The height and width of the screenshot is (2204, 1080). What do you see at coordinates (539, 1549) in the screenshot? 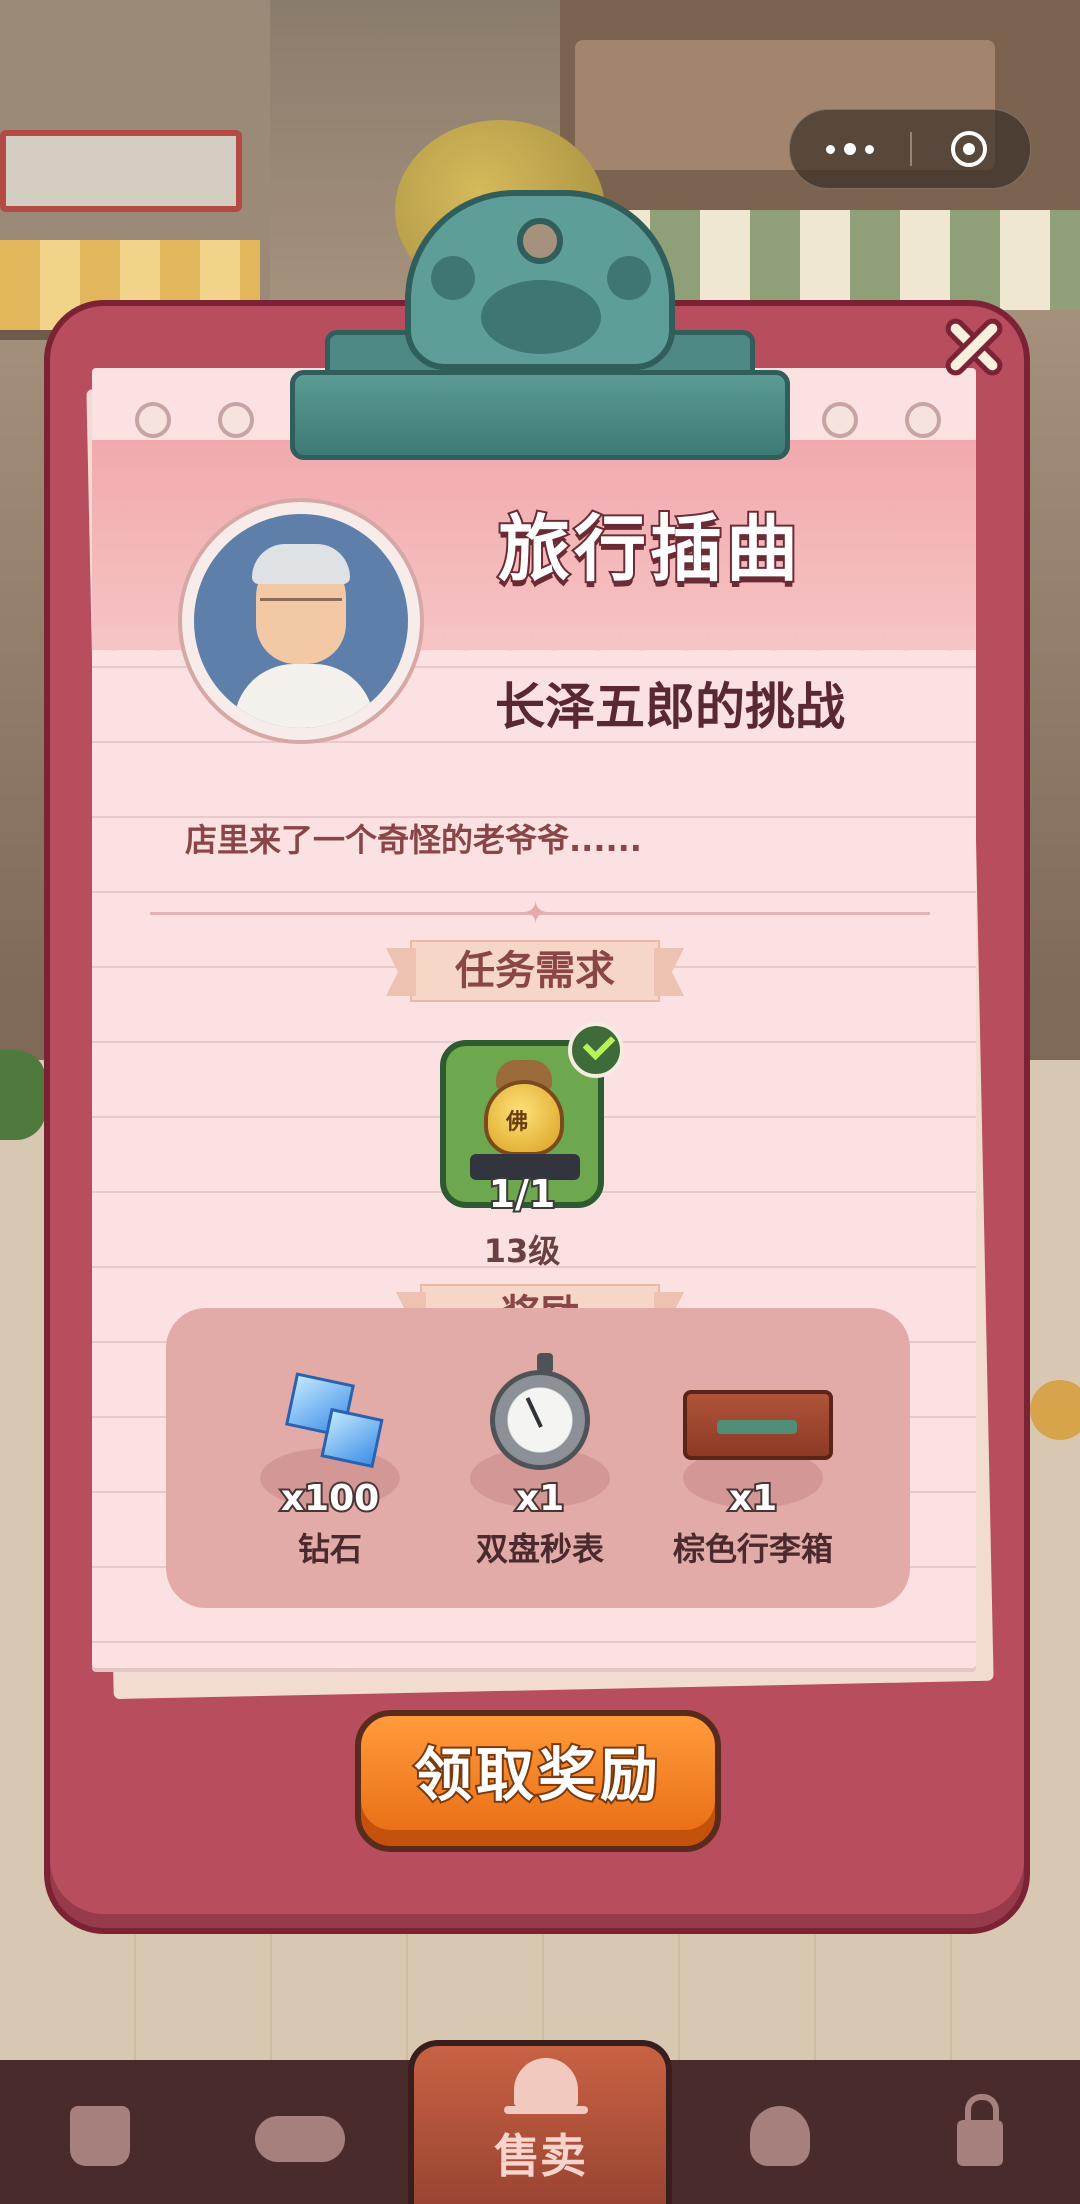
I see `reward-name: 双盘秒表` at bounding box center [539, 1549].